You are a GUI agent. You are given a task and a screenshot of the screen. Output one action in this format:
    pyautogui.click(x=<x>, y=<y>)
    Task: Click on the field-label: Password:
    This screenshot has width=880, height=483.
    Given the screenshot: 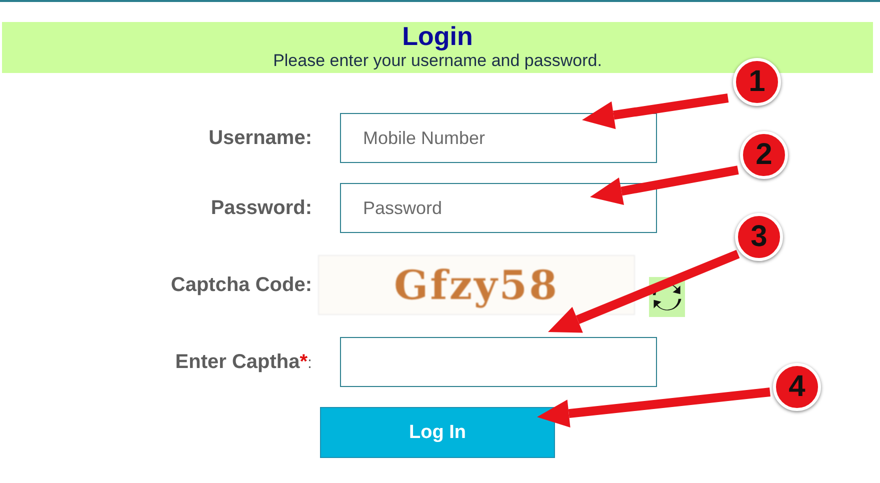 What is the action you would take?
    pyautogui.click(x=261, y=208)
    